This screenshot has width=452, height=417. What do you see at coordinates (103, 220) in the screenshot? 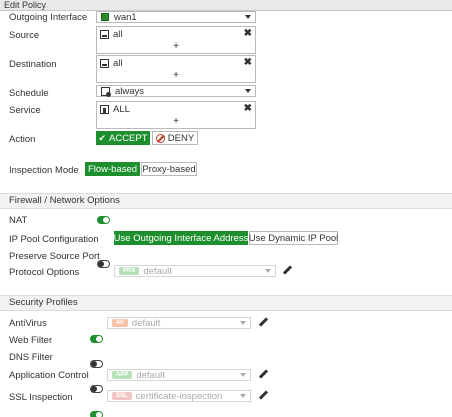
I see `nat-toggle` at bounding box center [103, 220].